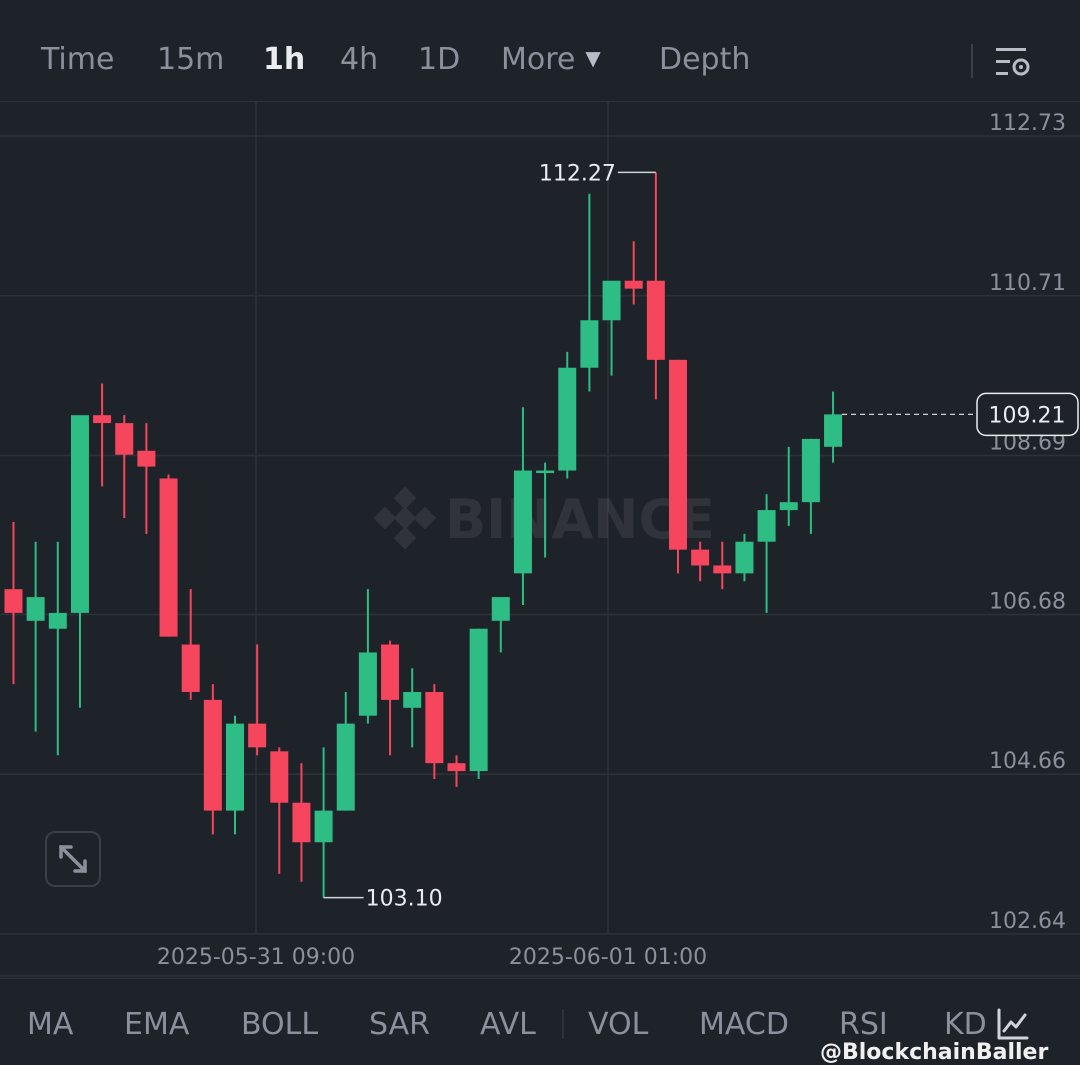 Image resolution: width=1080 pixels, height=1065 pixels. I want to click on low-price-label: 103.10, so click(404, 899).